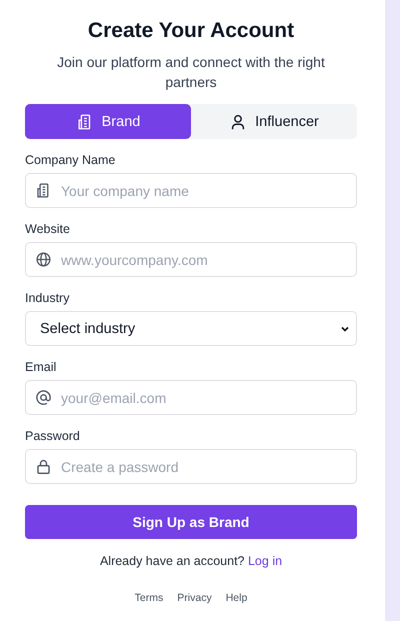 The height and width of the screenshot is (621, 400). Describe the element at coordinates (43, 397) in the screenshot. I see `at-icon` at that location.